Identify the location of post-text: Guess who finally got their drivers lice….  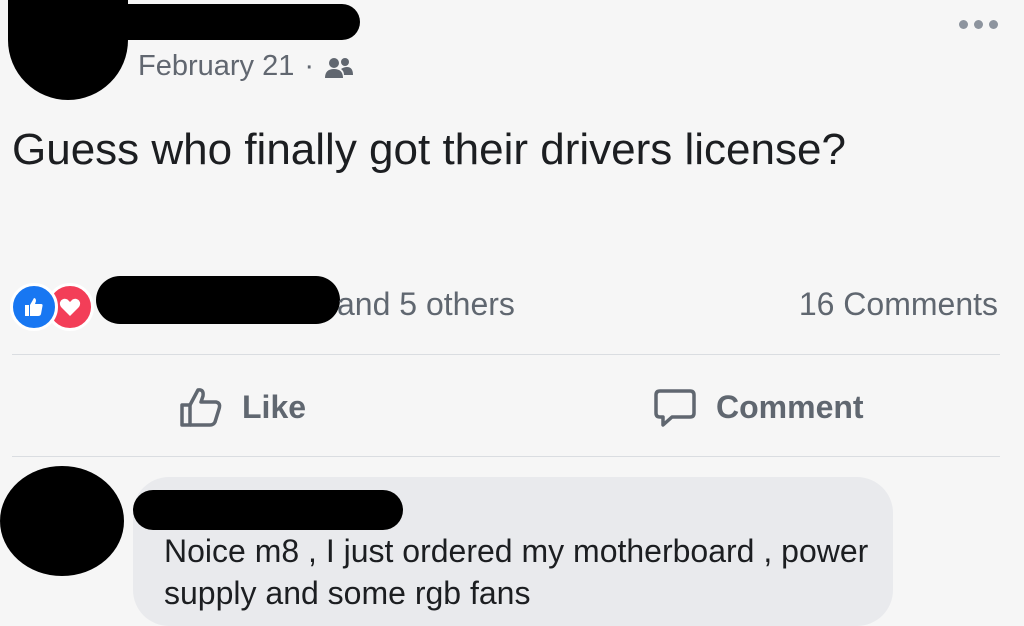
(429, 149).